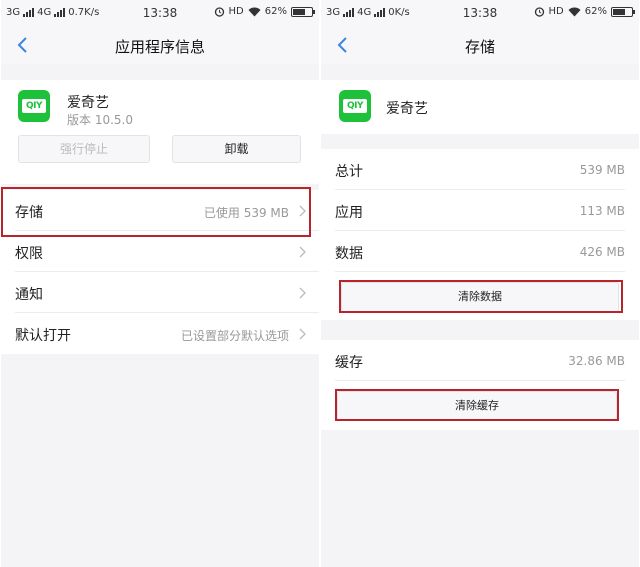 The image size is (640, 567). Describe the element at coordinates (480, 169) in the screenshot. I see `storage-row-total: 总计 539 MB` at that location.